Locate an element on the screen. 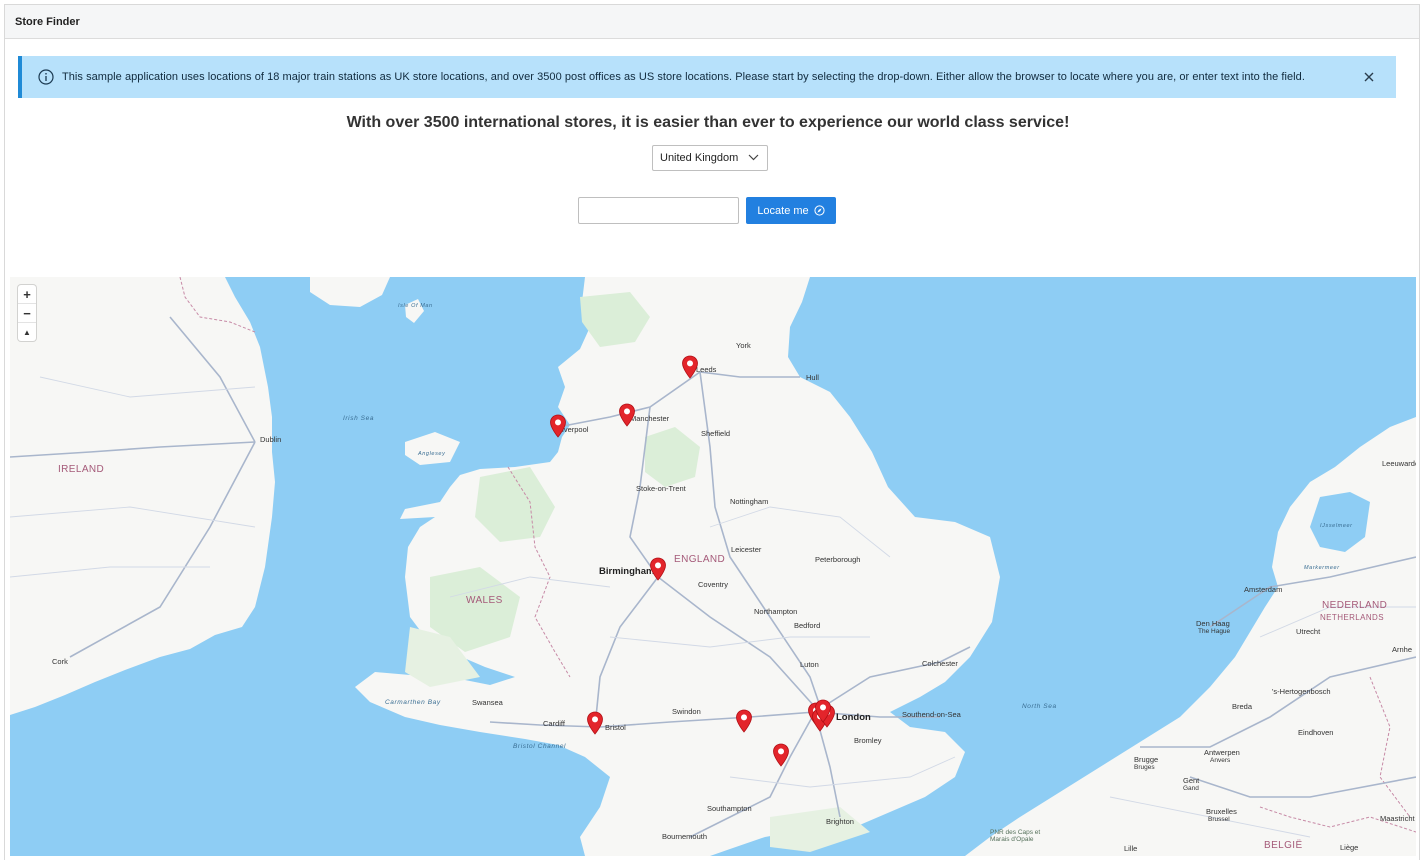 The height and width of the screenshot is (860, 1426). map-label-gent: Gent is located at coordinates (1191, 780).